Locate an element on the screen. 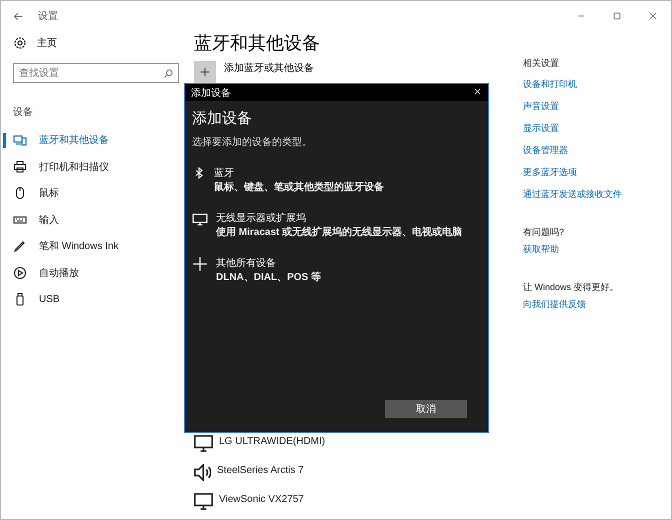 Image resolution: width=672 pixels, height=520 pixels. search-icon is located at coordinates (168, 73).